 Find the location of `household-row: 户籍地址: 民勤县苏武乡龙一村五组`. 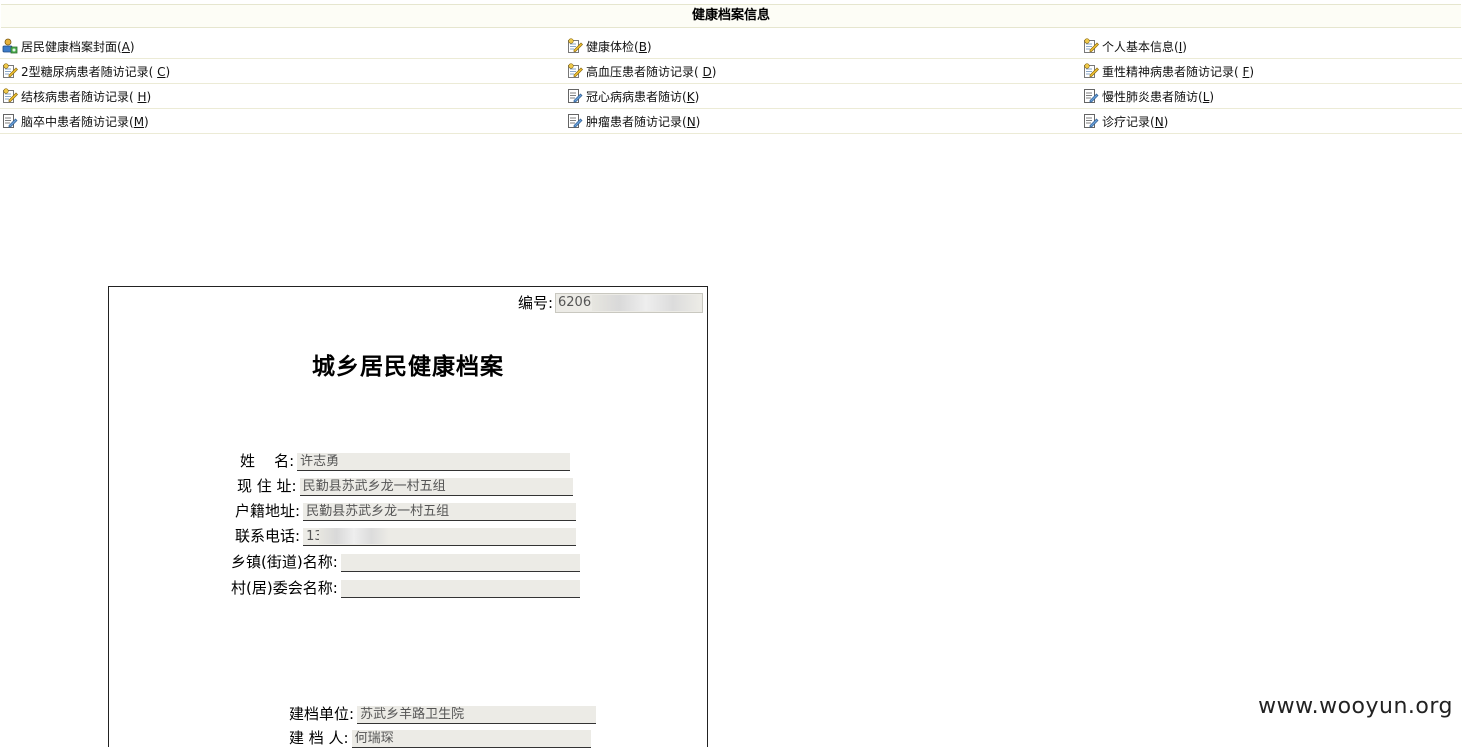

household-row: 户籍地址: 民勤县苏武乡龙一村五组 is located at coordinates (406, 510).